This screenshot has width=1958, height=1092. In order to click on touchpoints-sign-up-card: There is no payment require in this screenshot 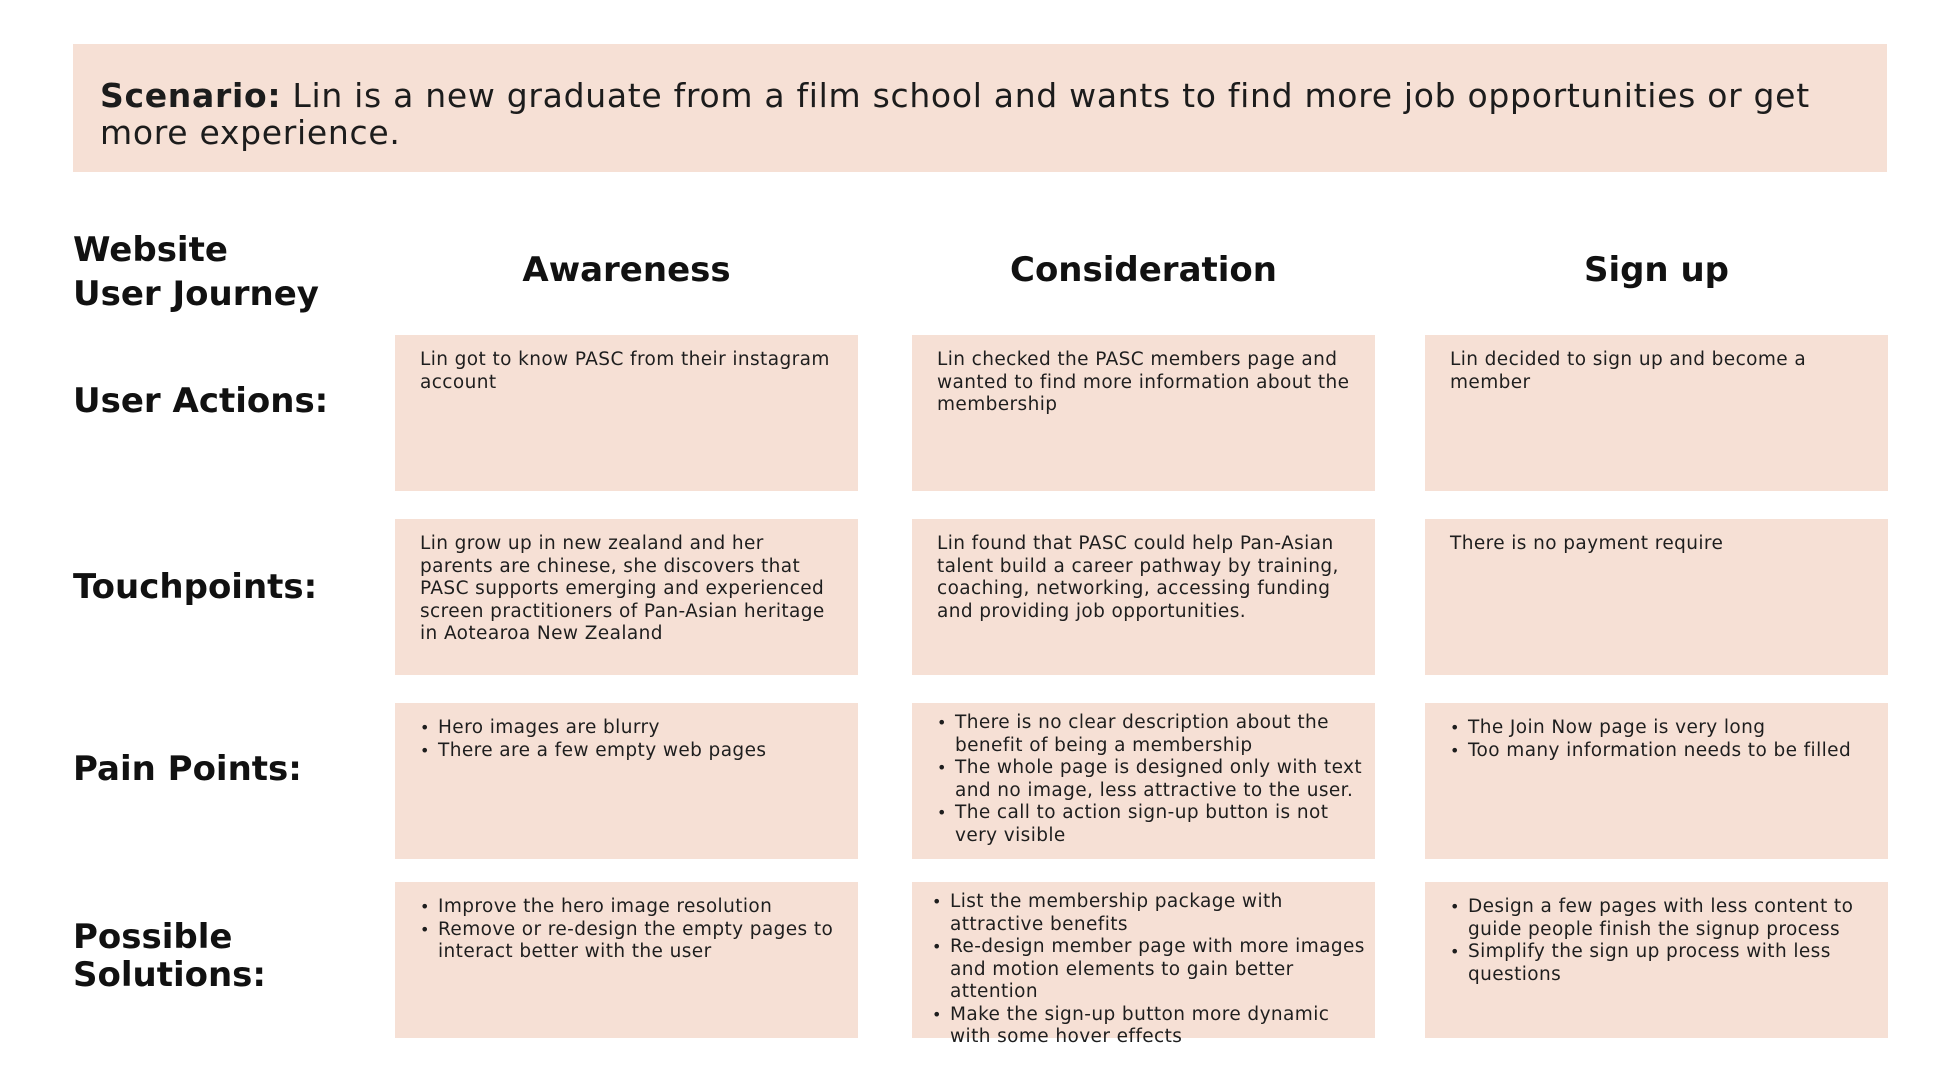, I will do `click(1656, 597)`.